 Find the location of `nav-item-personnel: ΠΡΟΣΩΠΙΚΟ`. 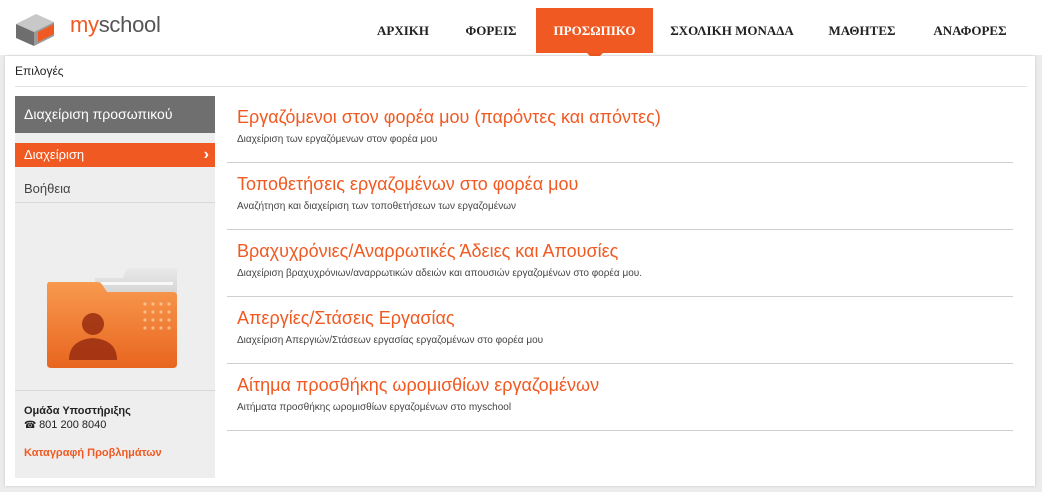

nav-item-personnel: ΠΡΟΣΩΠΙΚΟ is located at coordinates (594, 34).